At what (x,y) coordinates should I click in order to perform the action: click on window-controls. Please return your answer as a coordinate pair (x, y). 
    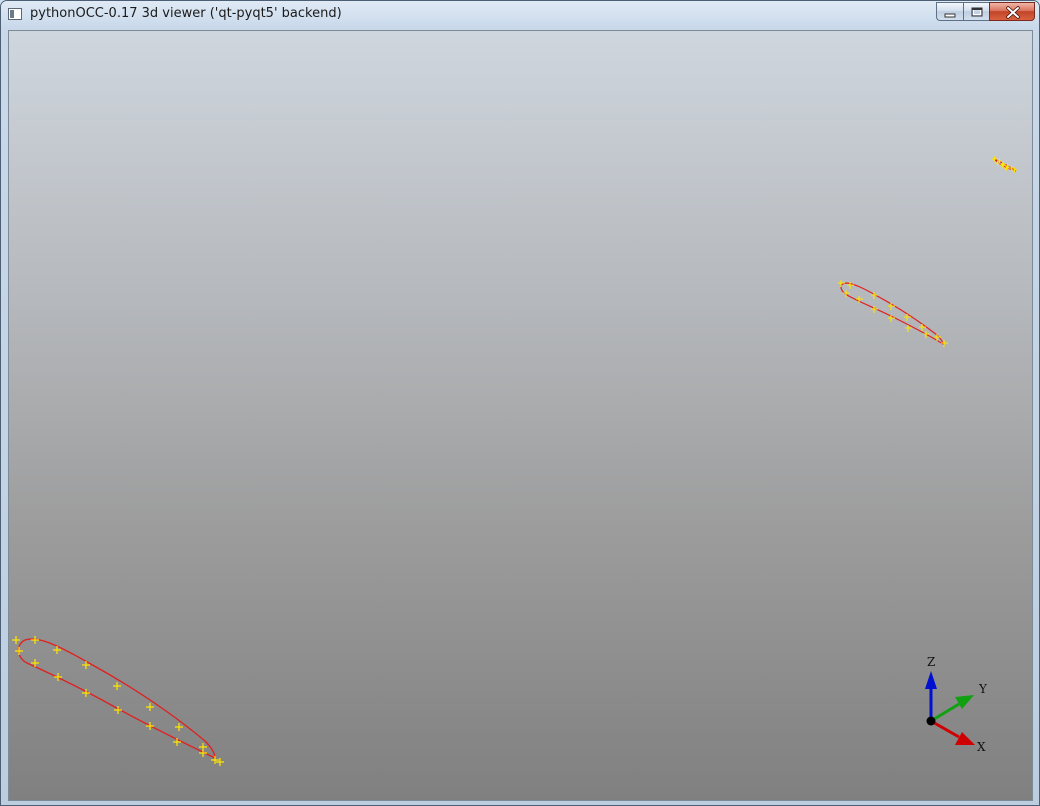
    Looking at the image, I should click on (985, 11).